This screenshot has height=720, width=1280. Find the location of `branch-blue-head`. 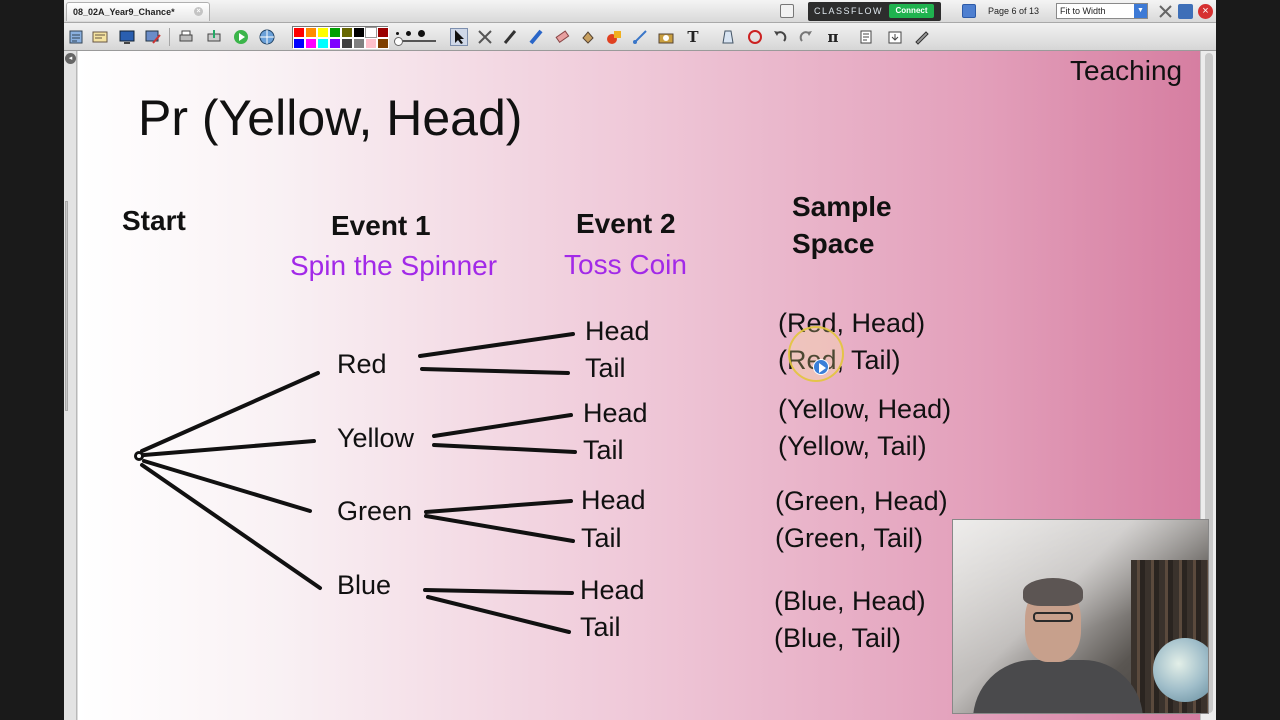

branch-blue-head is located at coordinates (498, 591).